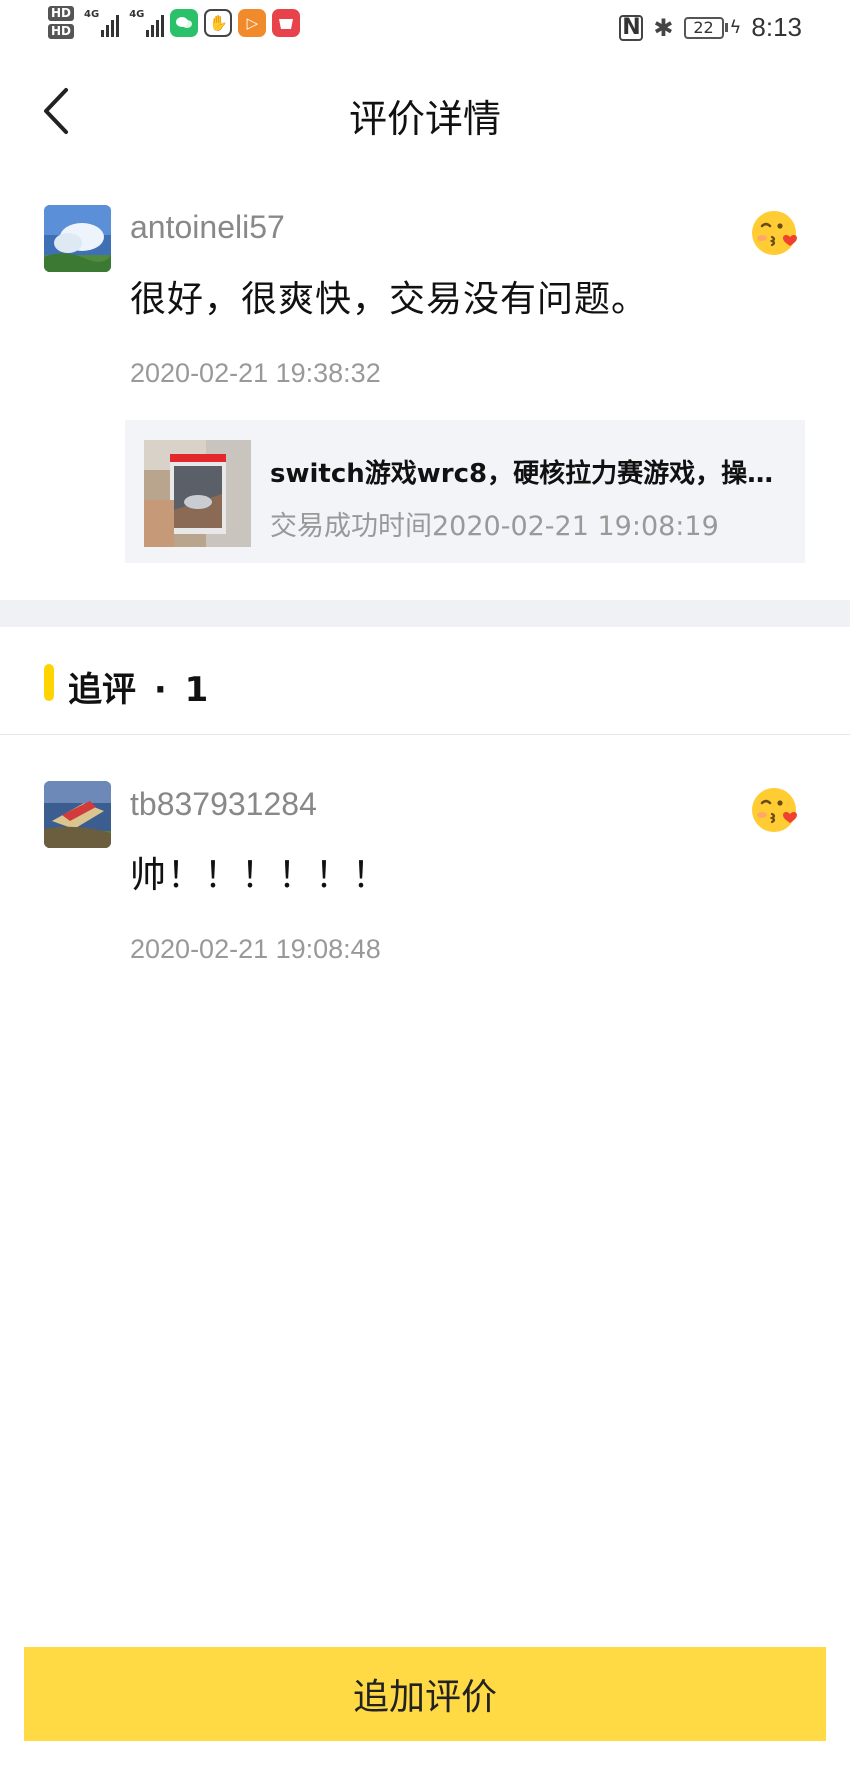 Image resolution: width=850 pixels, height=1766 pixels. Describe the element at coordinates (255, 373) in the screenshot. I see `review-time: 2020-02-21 19:38:32` at that location.